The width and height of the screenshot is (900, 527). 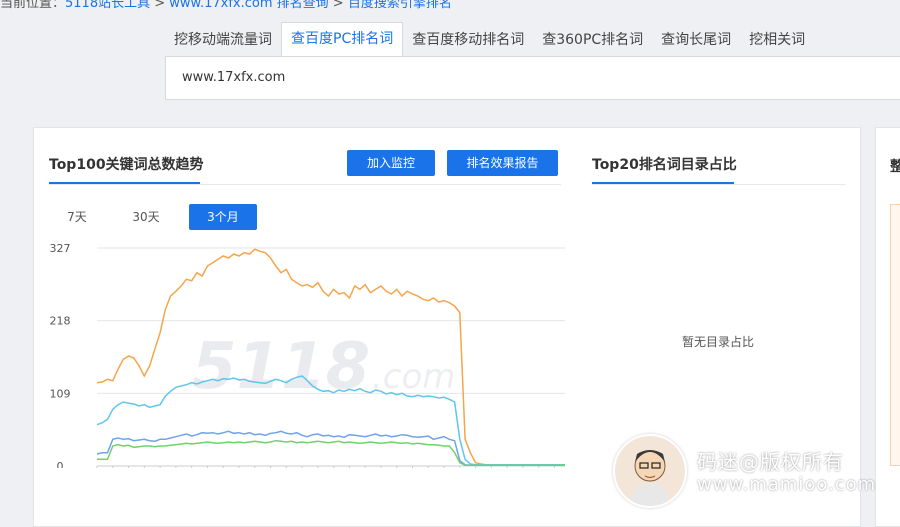 What do you see at coordinates (770, 462) in the screenshot?
I see `watermark-cn: 码迷@版权所有` at bounding box center [770, 462].